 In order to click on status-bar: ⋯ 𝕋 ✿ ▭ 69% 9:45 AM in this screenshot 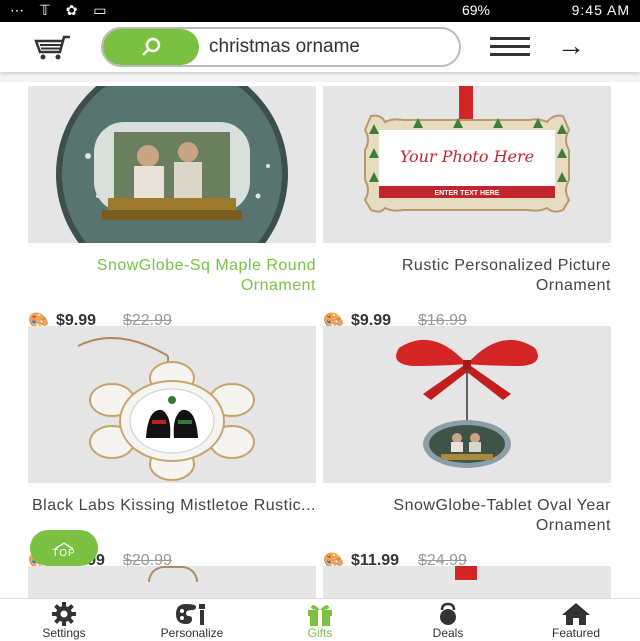, I will do `click(320, 11)`.